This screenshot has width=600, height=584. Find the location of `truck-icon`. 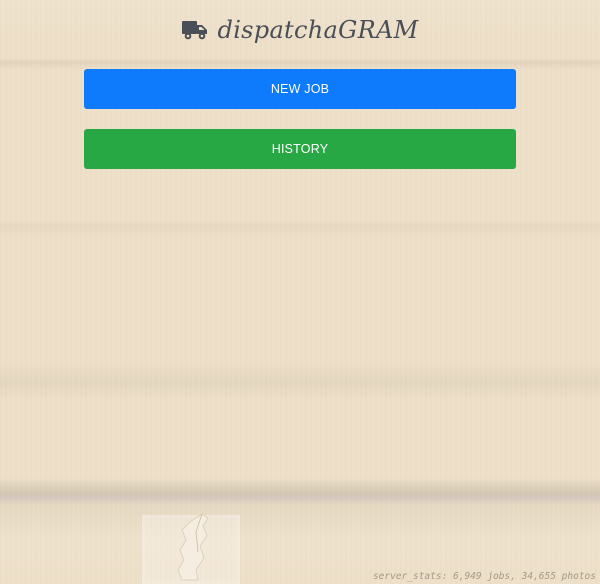

truck-icon is located at coordinates (194, 30).